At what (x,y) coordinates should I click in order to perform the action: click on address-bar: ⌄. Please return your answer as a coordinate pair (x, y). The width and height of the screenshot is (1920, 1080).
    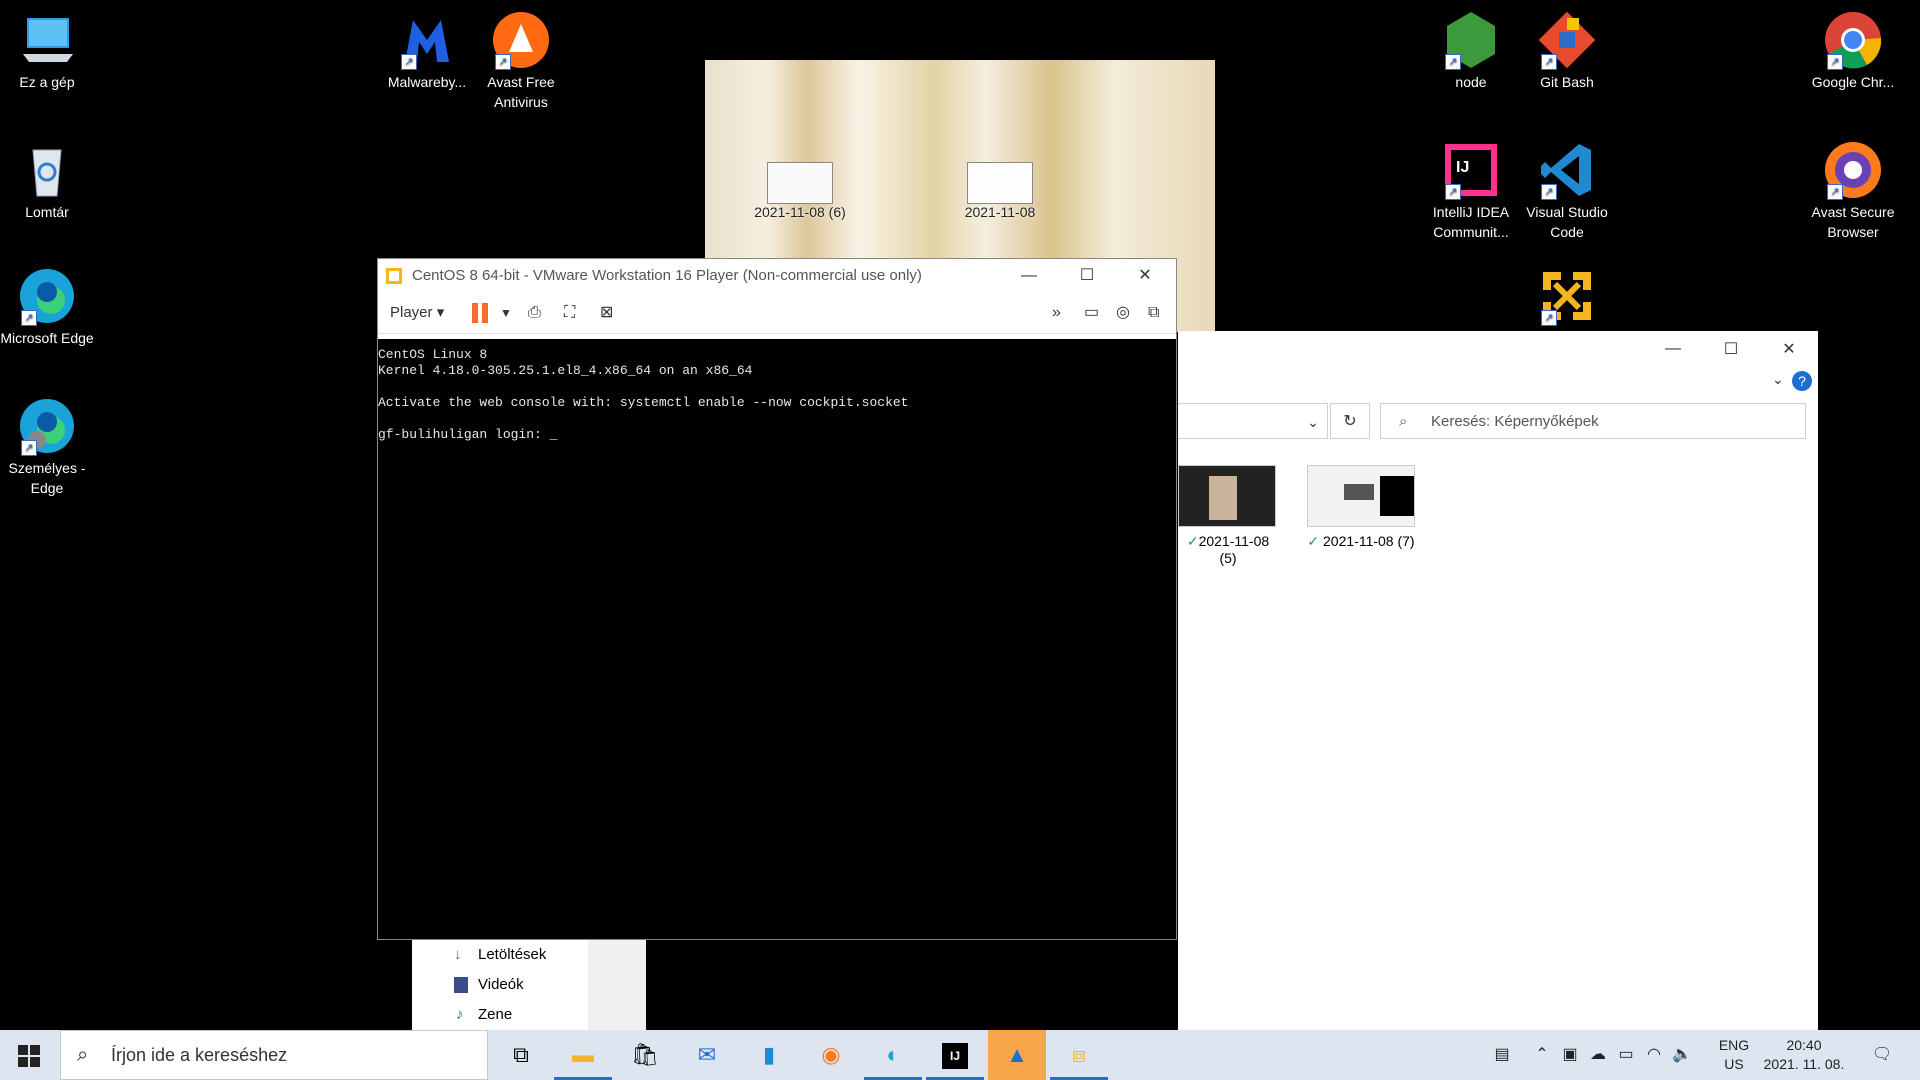
    Looking at the image, I should click on (1253, 421).